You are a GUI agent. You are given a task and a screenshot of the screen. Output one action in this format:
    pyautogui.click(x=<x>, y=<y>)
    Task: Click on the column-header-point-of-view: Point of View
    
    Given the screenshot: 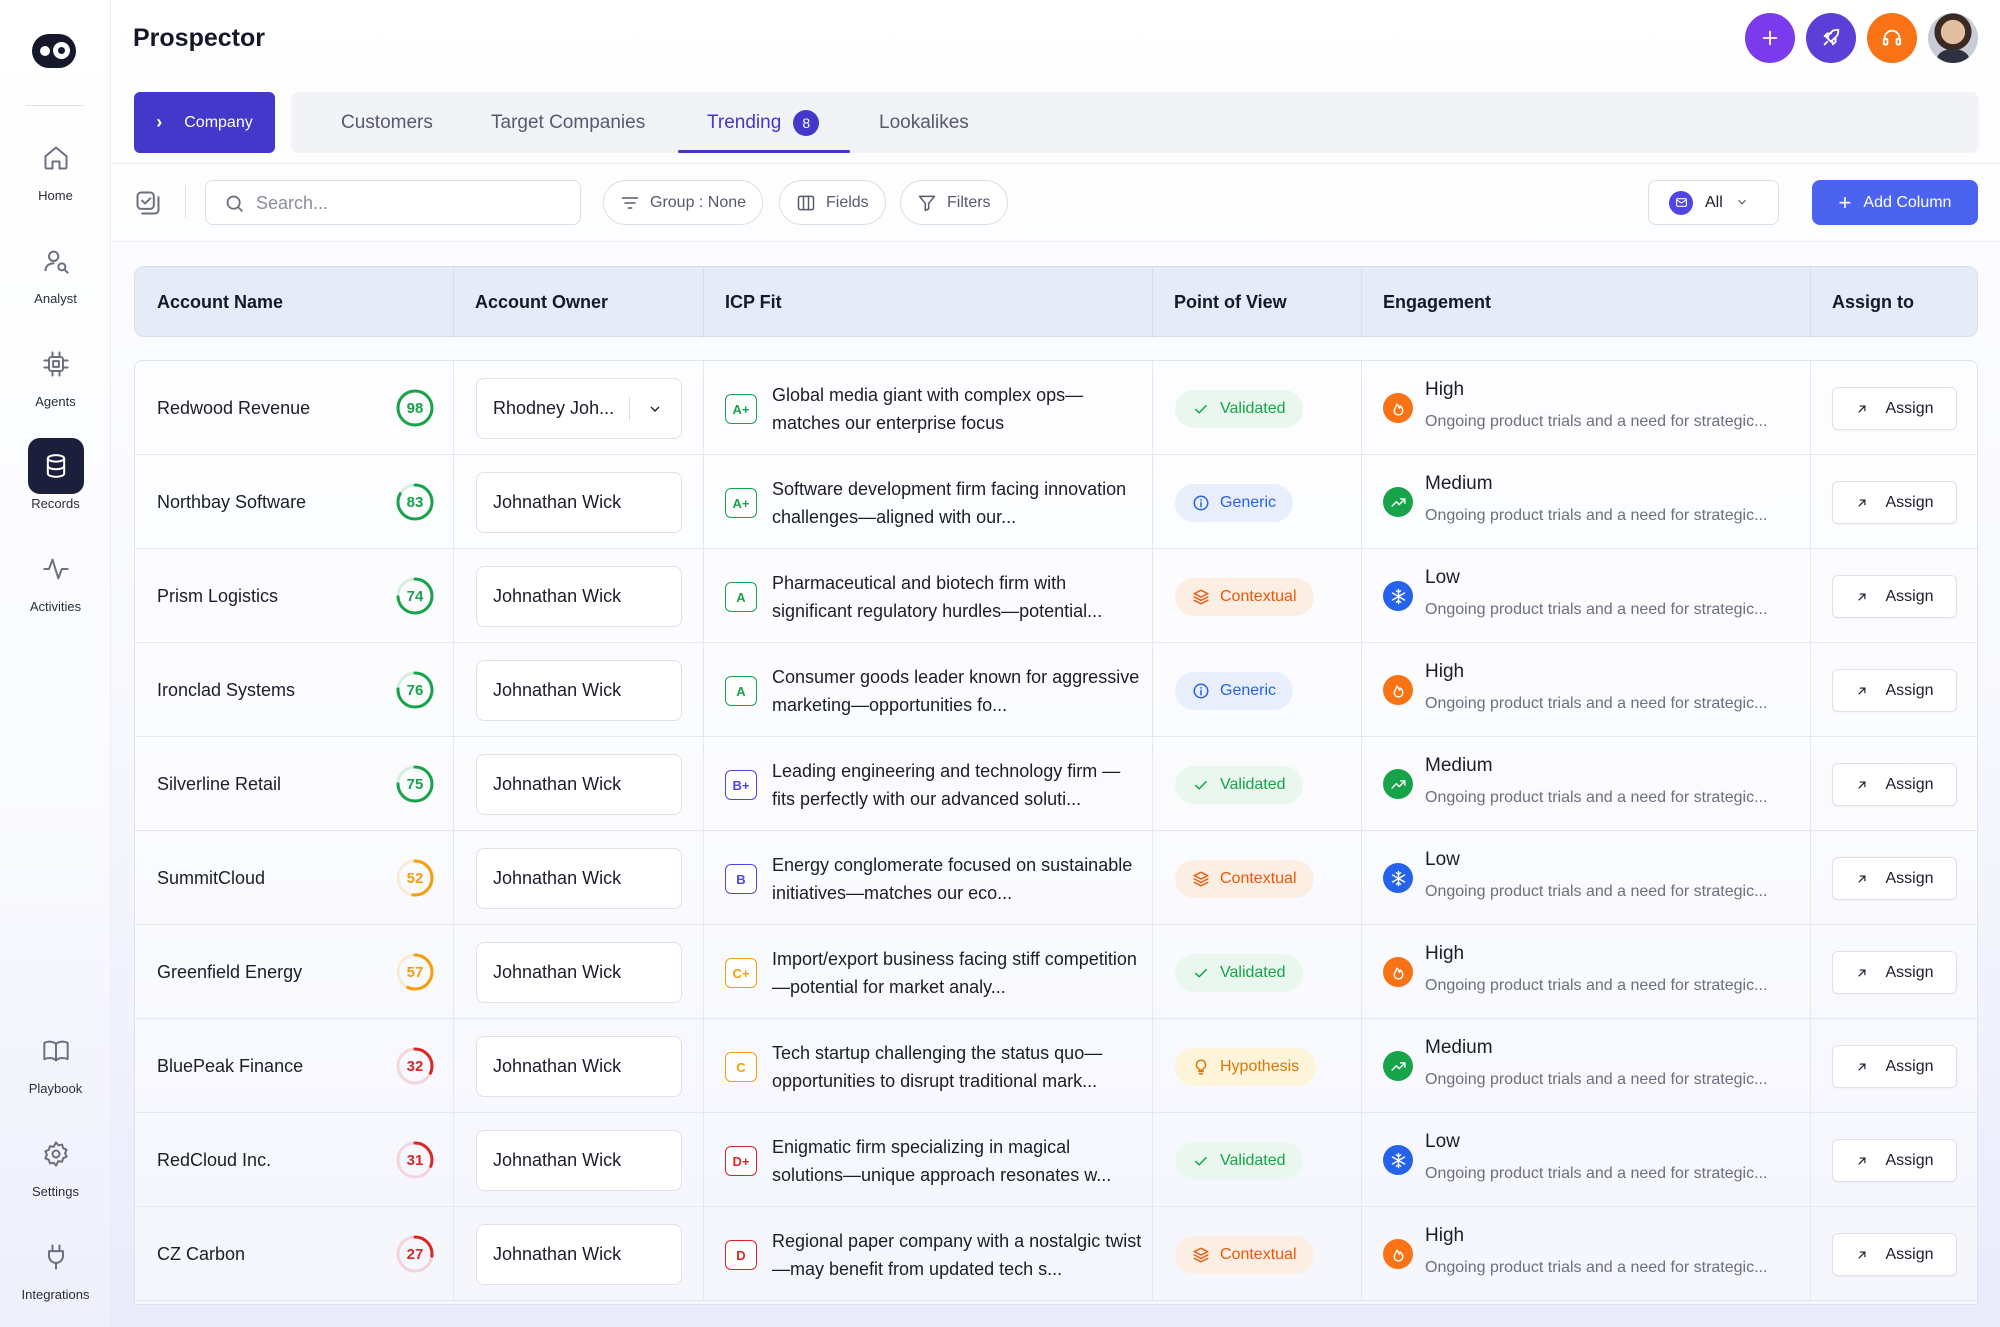 What is the action you would take?
    pyautogui.click(x=1219, y=302)
    